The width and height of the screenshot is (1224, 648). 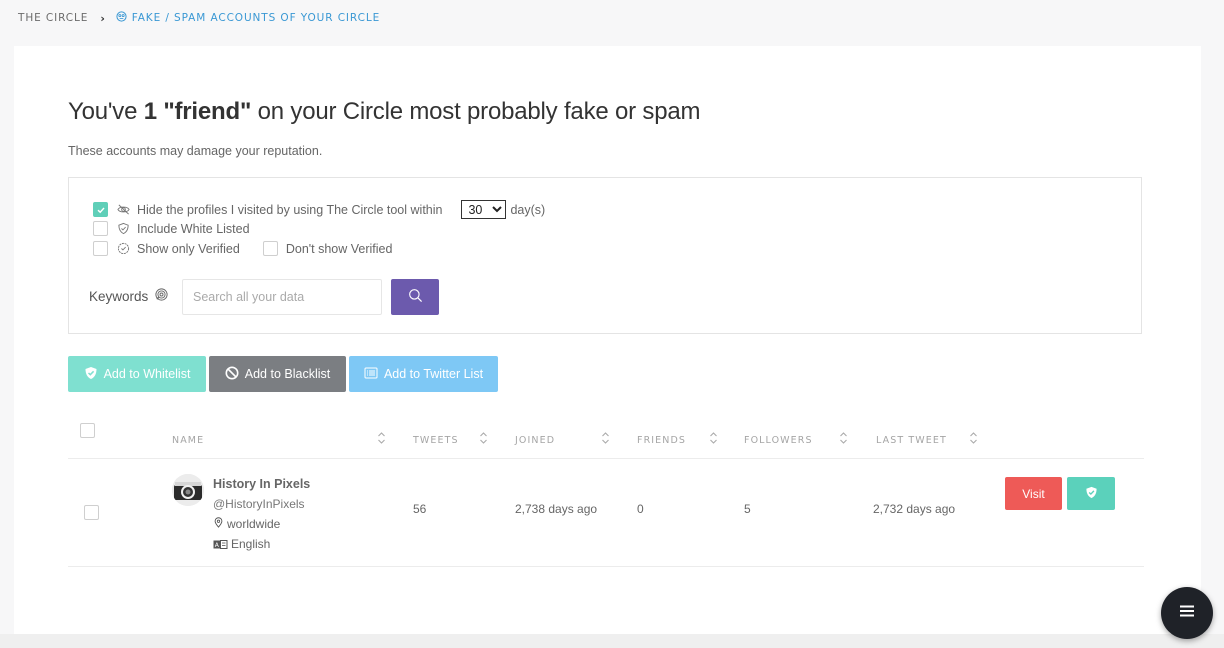 I want to click on chevron-right-icon: ›, so click(x=103, y=18).